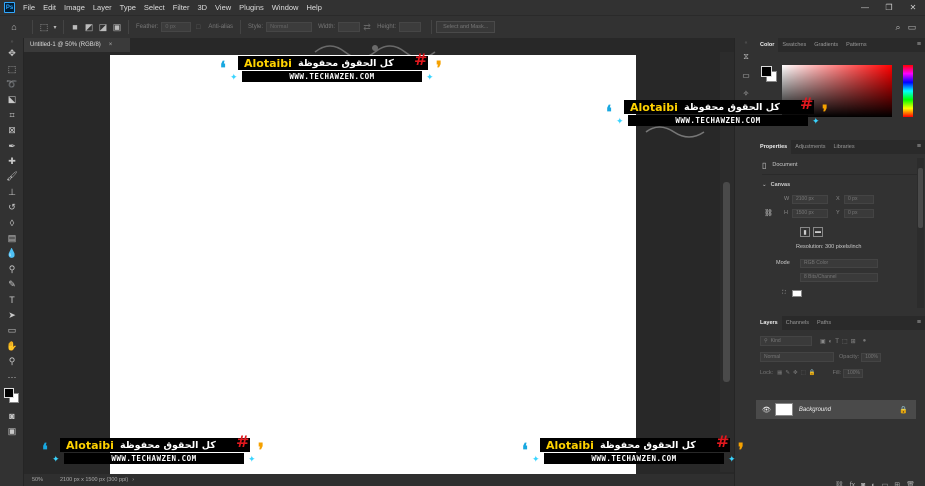 The height and width of the screenshot is (486, 925). I want to click on zoom-level: 50%, so click(46, 480).